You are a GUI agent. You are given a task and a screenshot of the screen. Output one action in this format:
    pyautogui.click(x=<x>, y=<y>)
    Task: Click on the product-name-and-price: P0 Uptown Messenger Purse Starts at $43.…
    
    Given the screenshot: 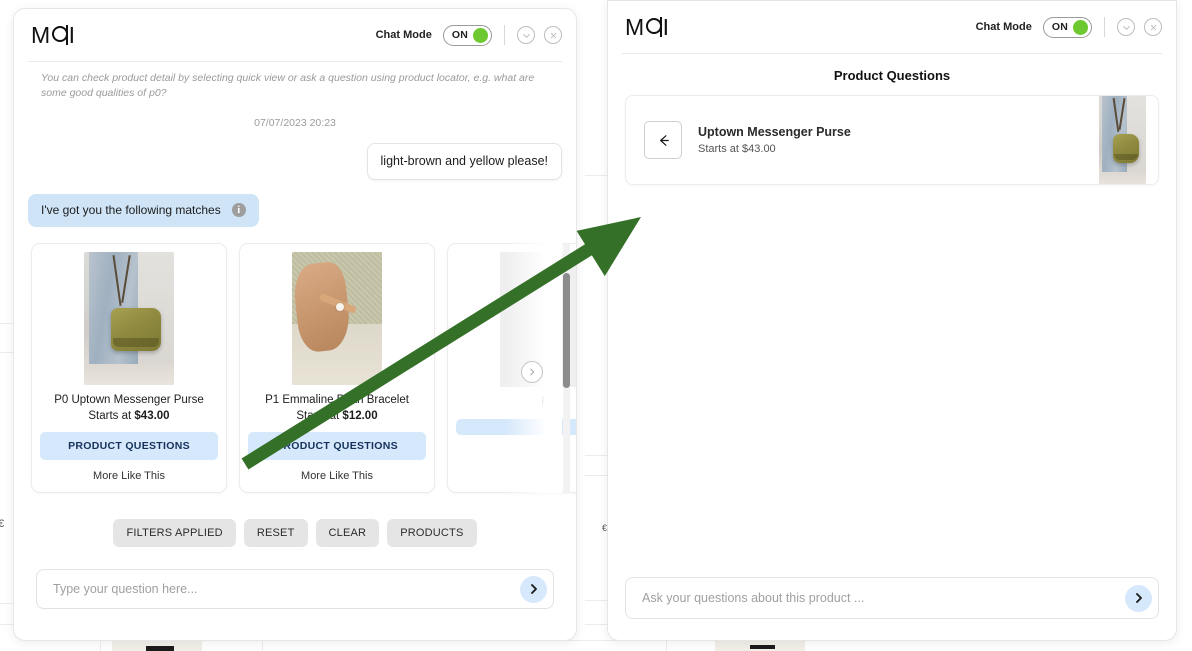 What is the action you would take?
    pyautogui.click(x=129, y=408)
    